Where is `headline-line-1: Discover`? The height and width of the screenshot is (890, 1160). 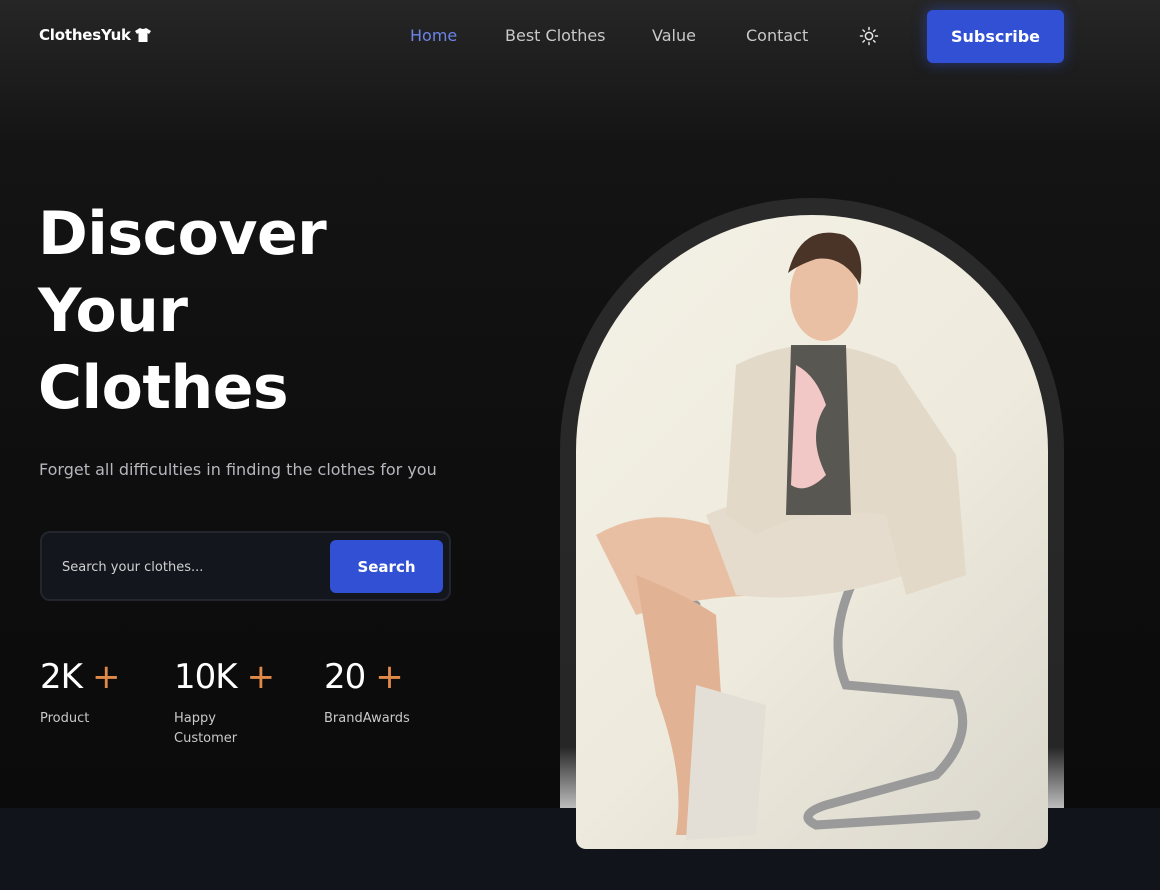 headline-line-1: Discover is located at coordinates (182, 234).